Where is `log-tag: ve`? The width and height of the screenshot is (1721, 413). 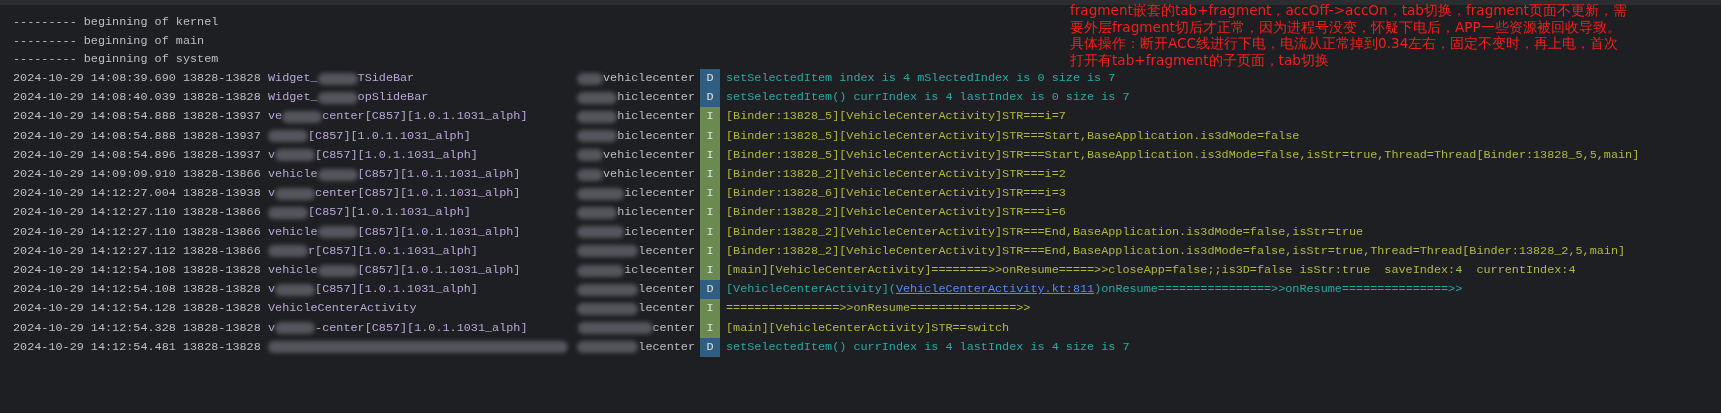 log-tag: ve is located at coordinates (275, 117).